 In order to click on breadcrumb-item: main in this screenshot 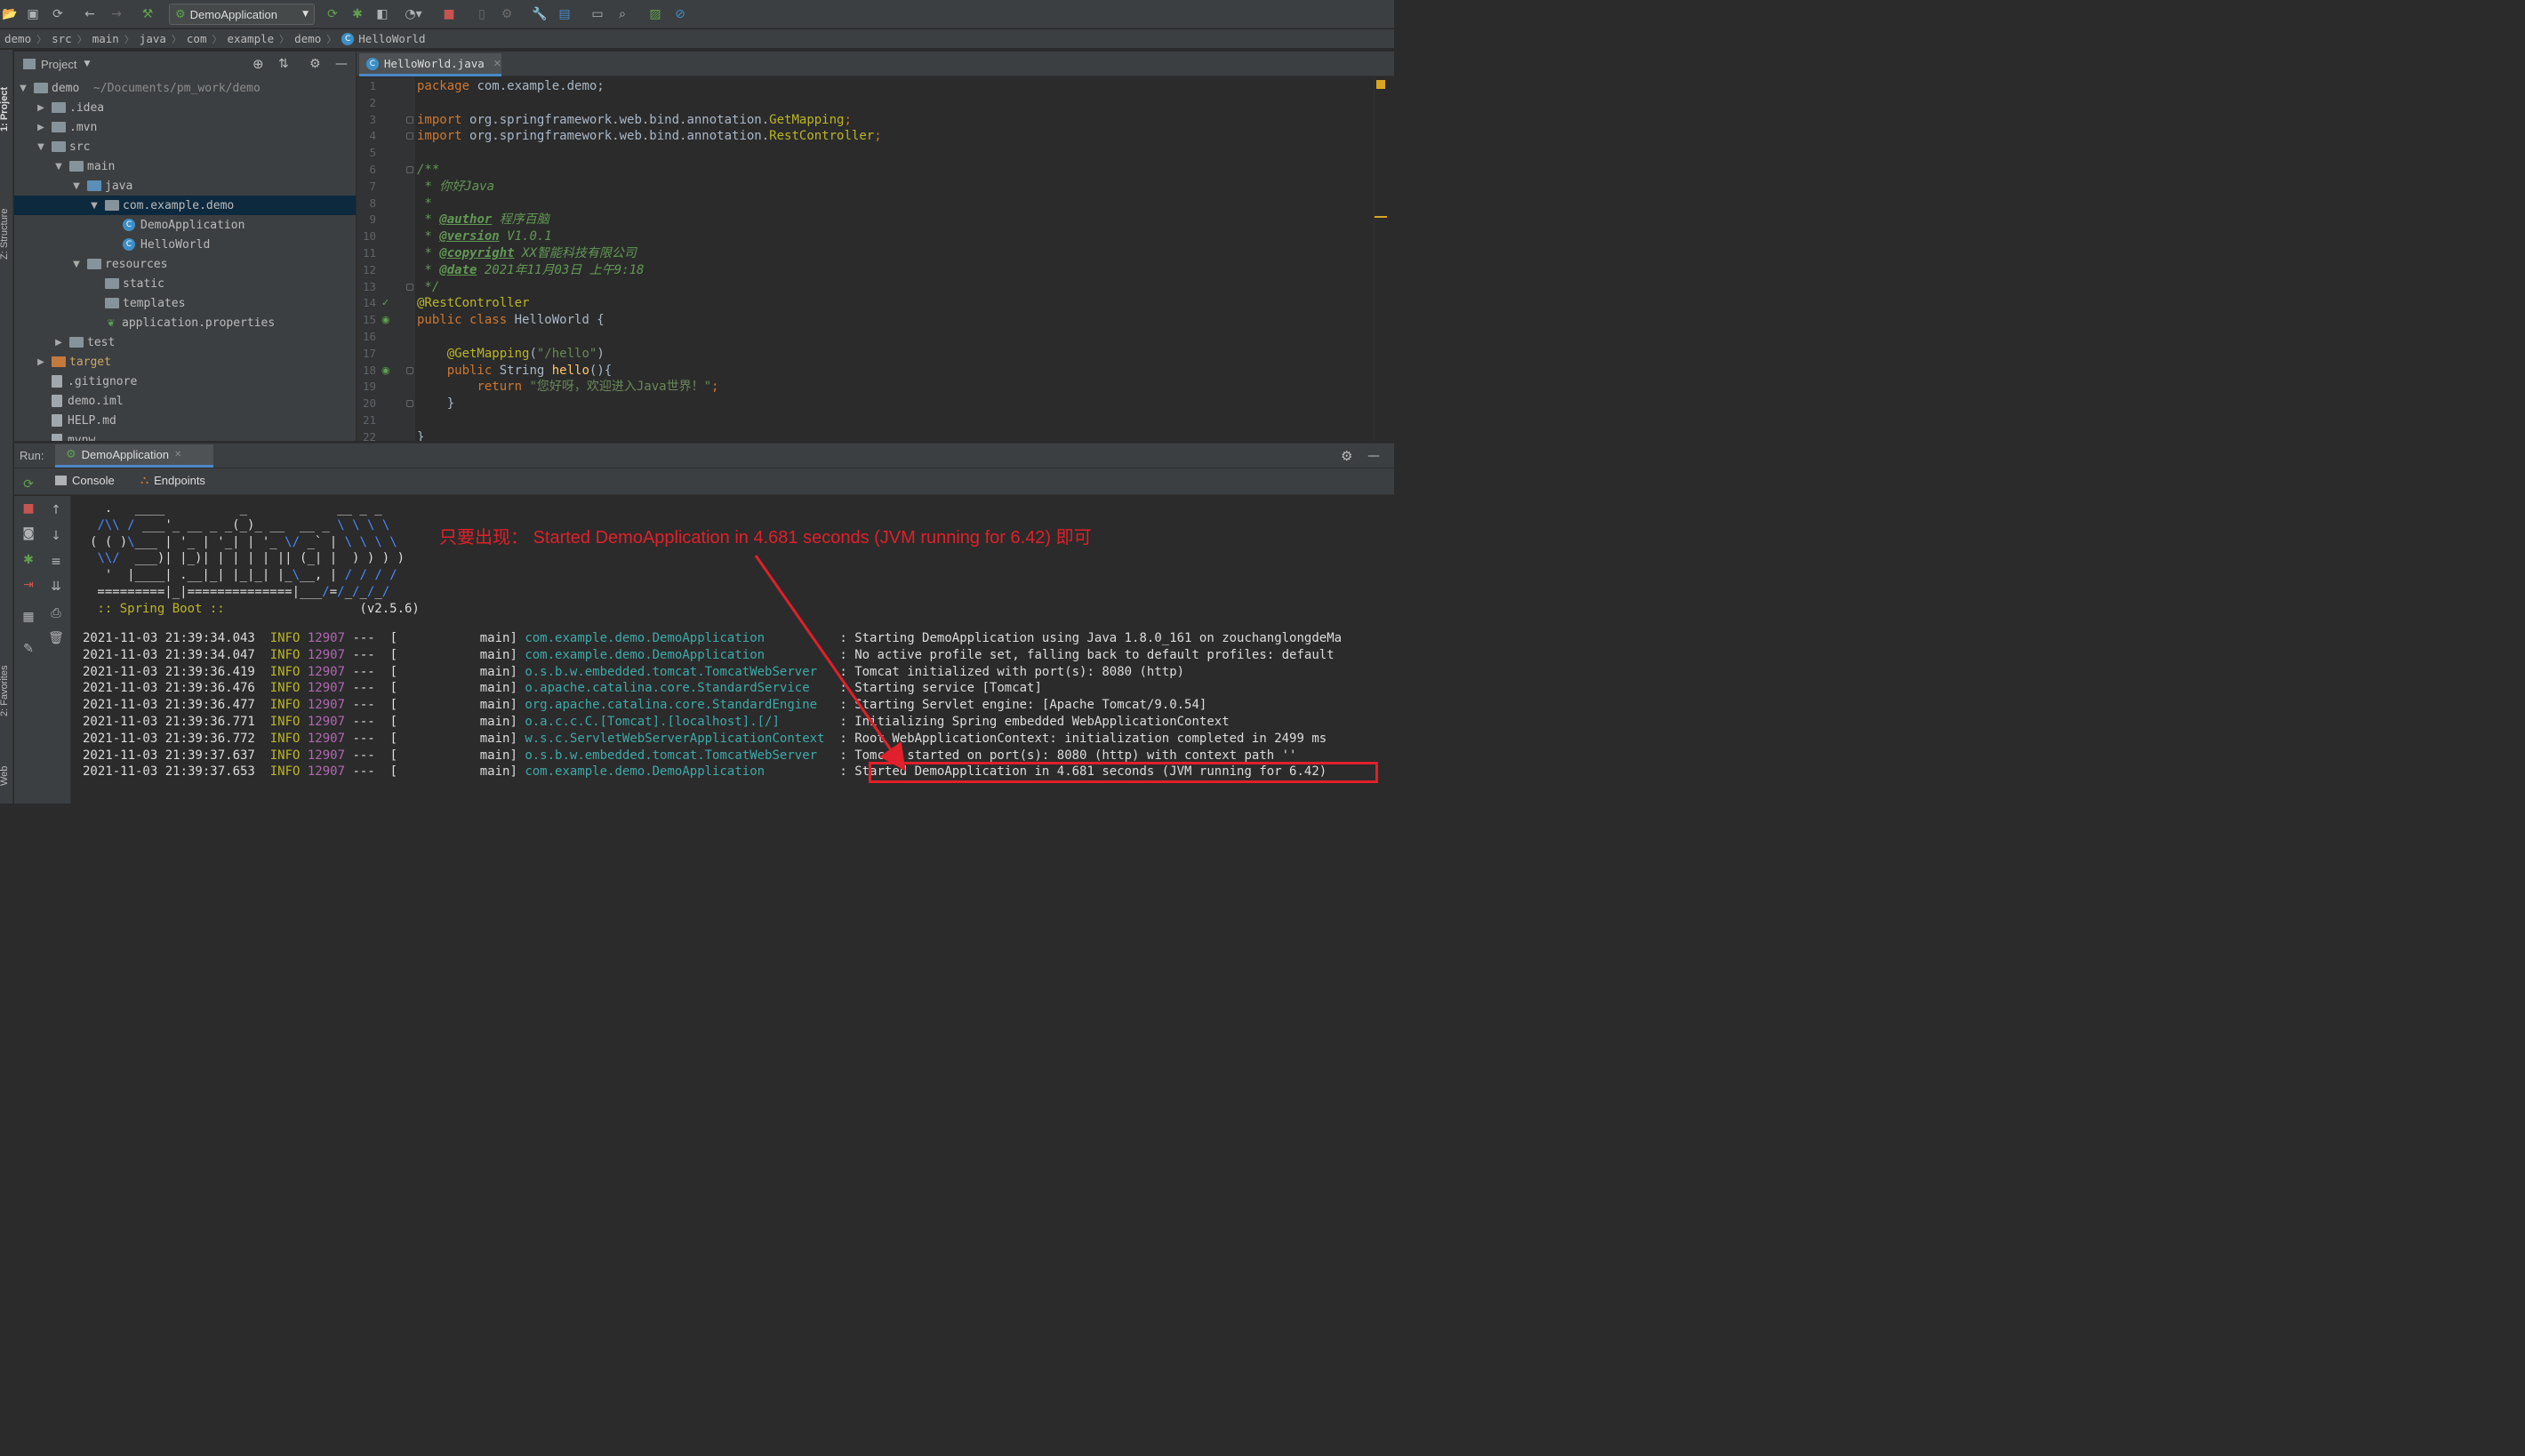, I will do `click(106, 38)`.